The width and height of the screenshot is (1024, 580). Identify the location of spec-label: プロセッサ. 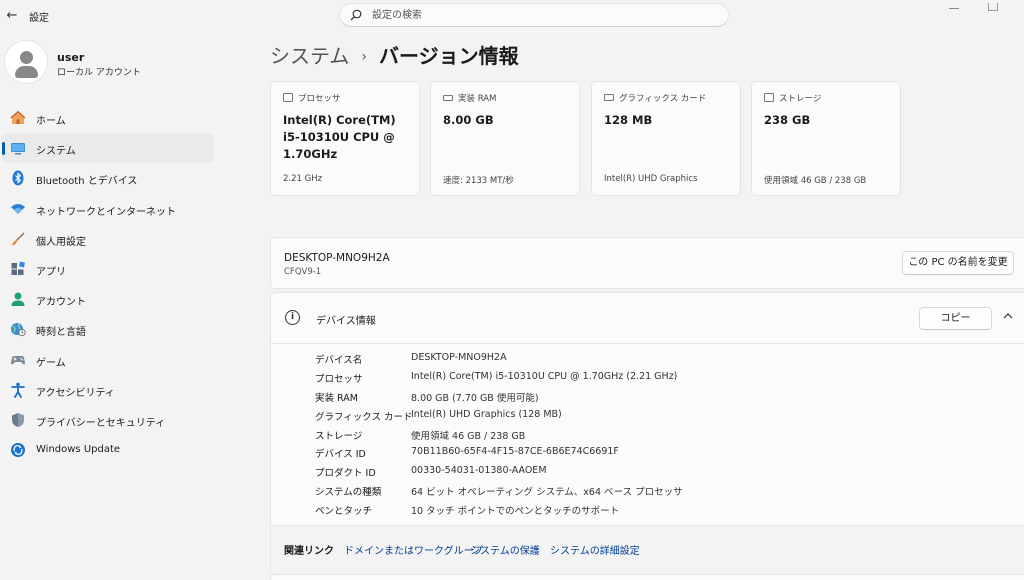
(339, 379).